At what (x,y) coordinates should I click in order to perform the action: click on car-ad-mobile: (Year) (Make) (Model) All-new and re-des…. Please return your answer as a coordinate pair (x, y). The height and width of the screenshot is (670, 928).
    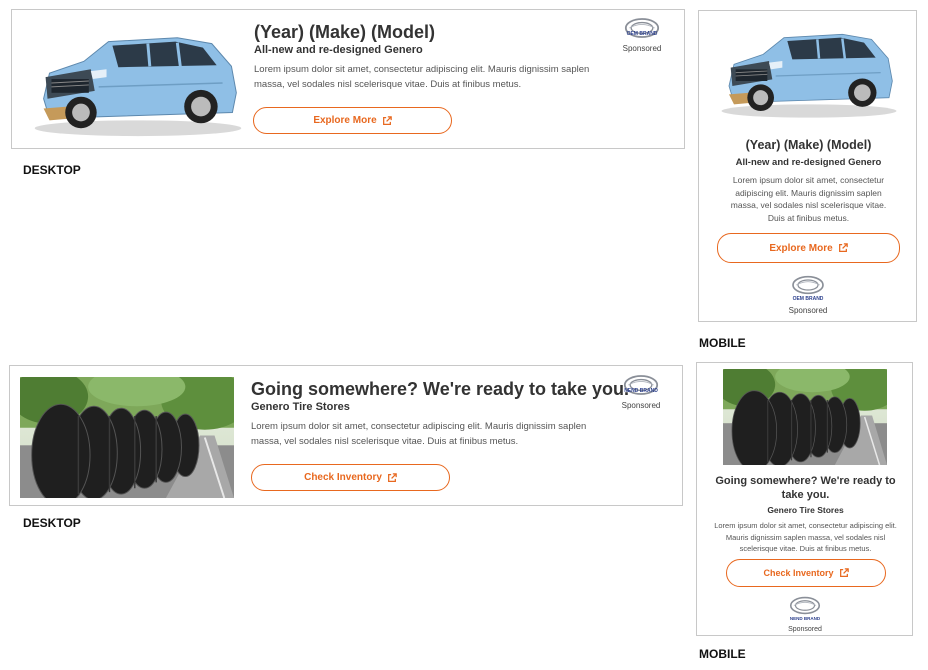
    Looking at the image, I should click on (807, 166).